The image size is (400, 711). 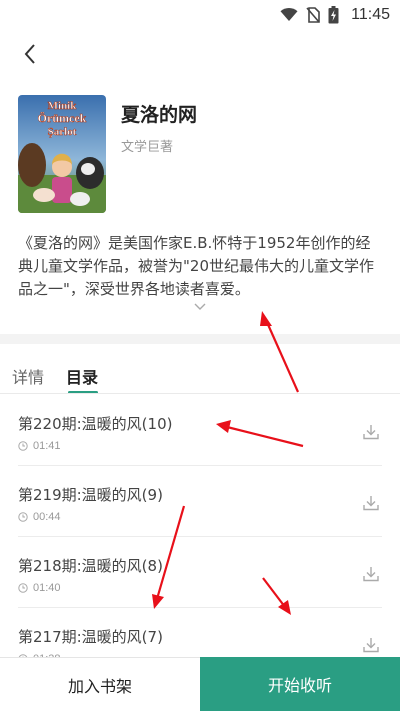 I want to click on section-divider, so click(x=200, y=339).